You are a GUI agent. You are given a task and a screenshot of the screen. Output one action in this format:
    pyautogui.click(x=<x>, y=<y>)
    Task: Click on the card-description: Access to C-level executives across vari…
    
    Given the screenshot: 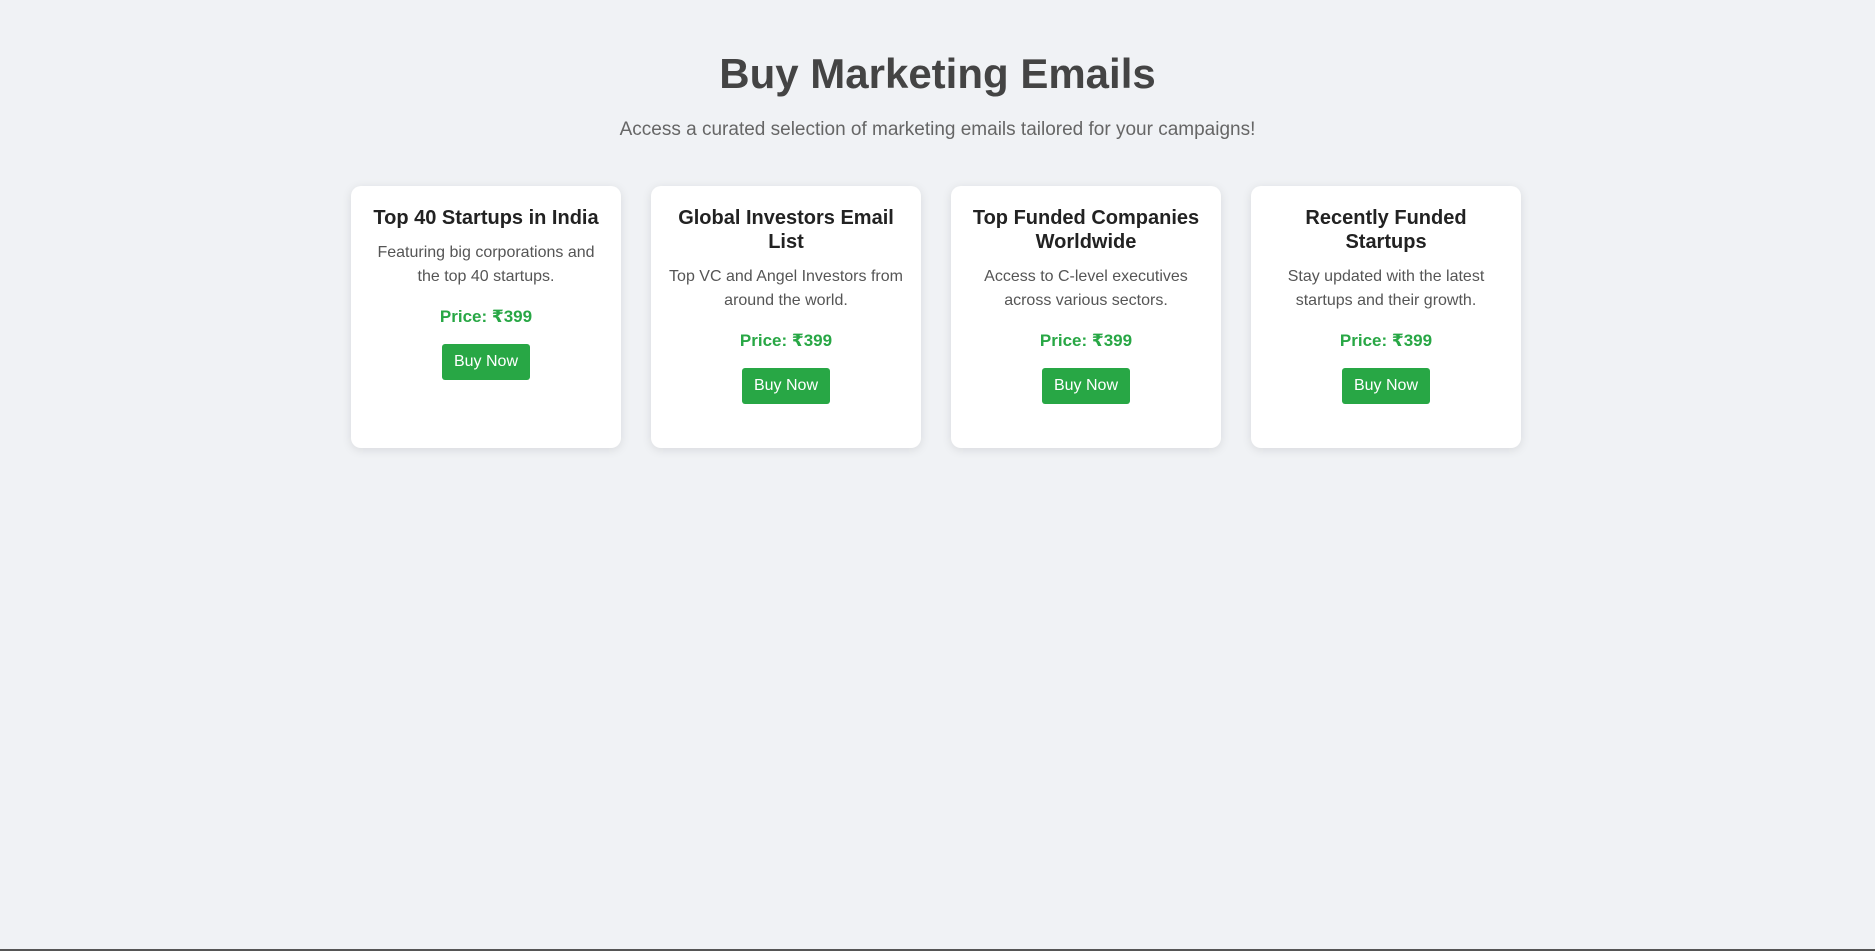 What is the action you would take?
    pyautogui.click(x=1086, y=288)
    